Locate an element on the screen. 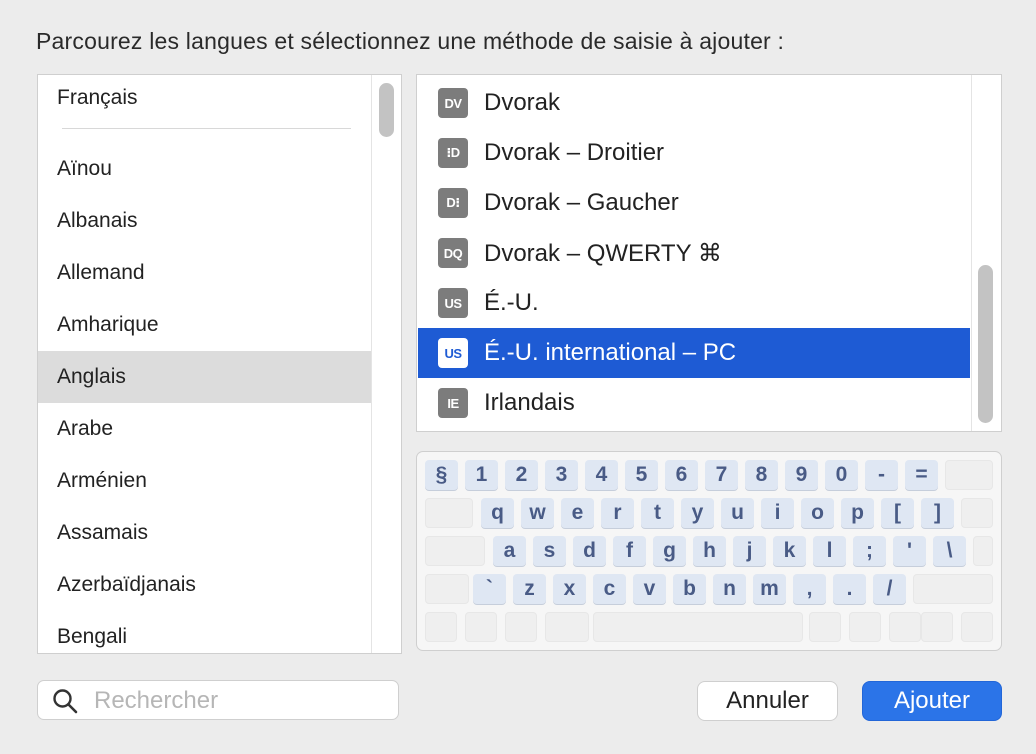  input-method-label: Dvorak – Gaucher is located at coordinates (581, 202).